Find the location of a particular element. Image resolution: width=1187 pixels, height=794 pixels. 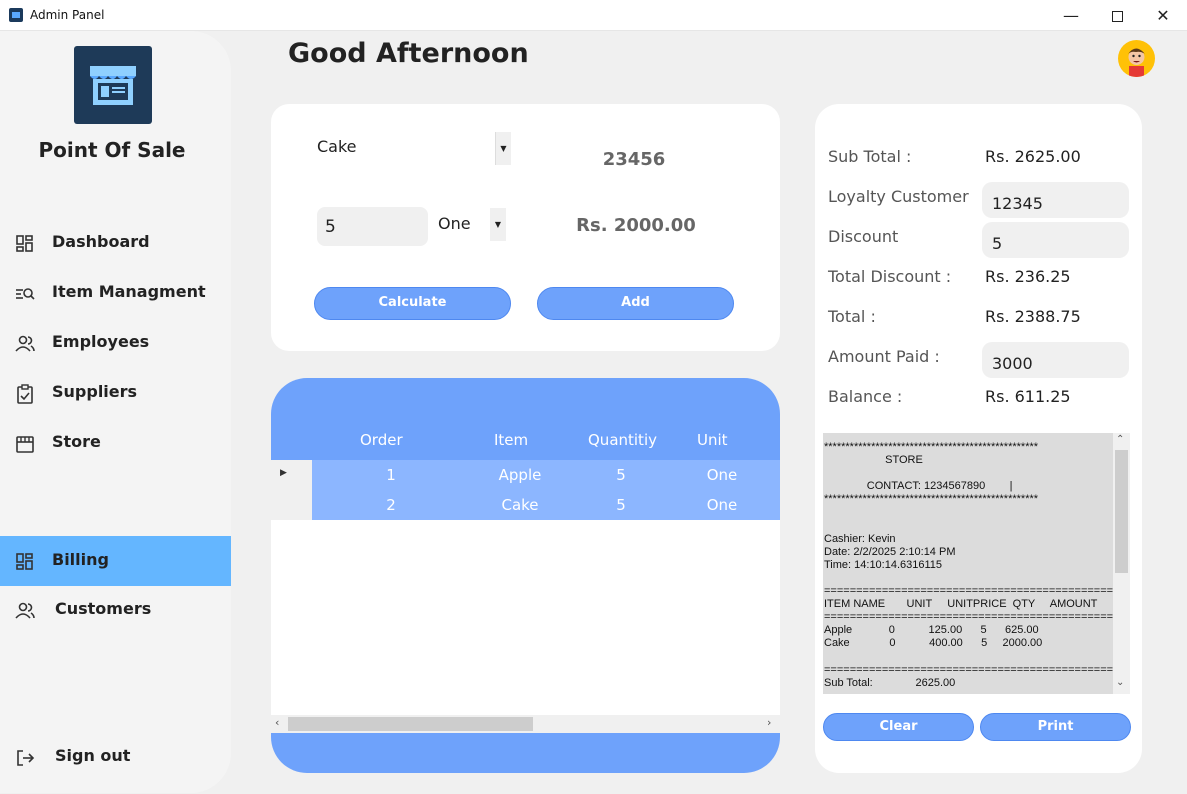

unit-select: One is located at coordinates (454, 223).